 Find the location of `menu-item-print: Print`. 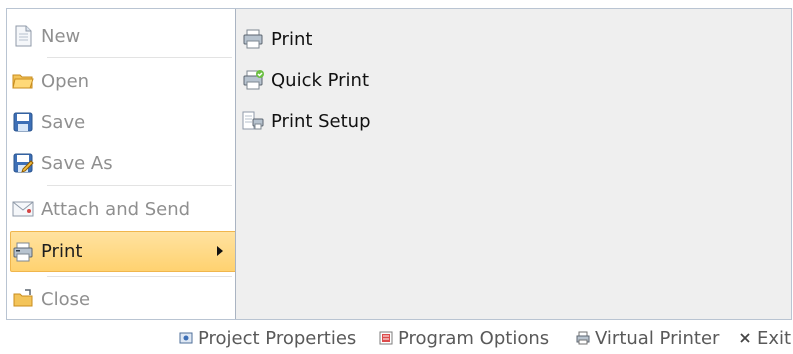

menu-item-print: Print is located at coordinates (123, 251).